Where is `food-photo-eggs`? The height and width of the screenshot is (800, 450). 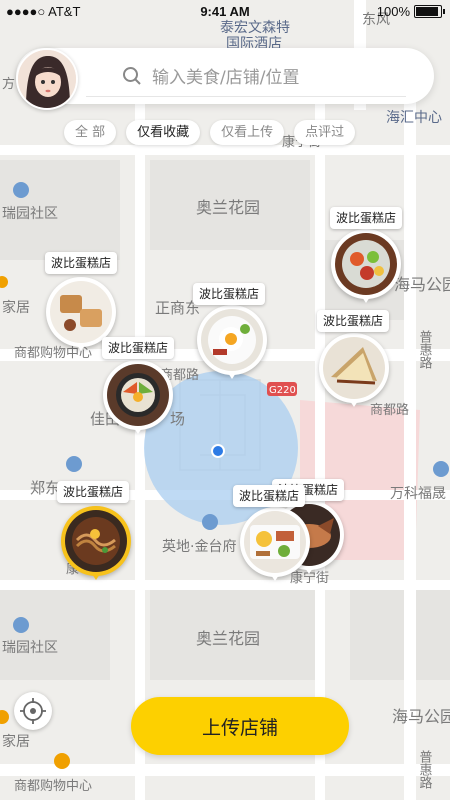
food-photo-eggs is located at coordinates (232, 340).